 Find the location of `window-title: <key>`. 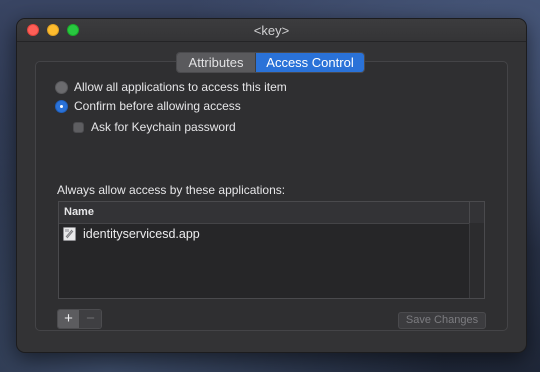

window-title: <key> is located at coordinates (271, 30).